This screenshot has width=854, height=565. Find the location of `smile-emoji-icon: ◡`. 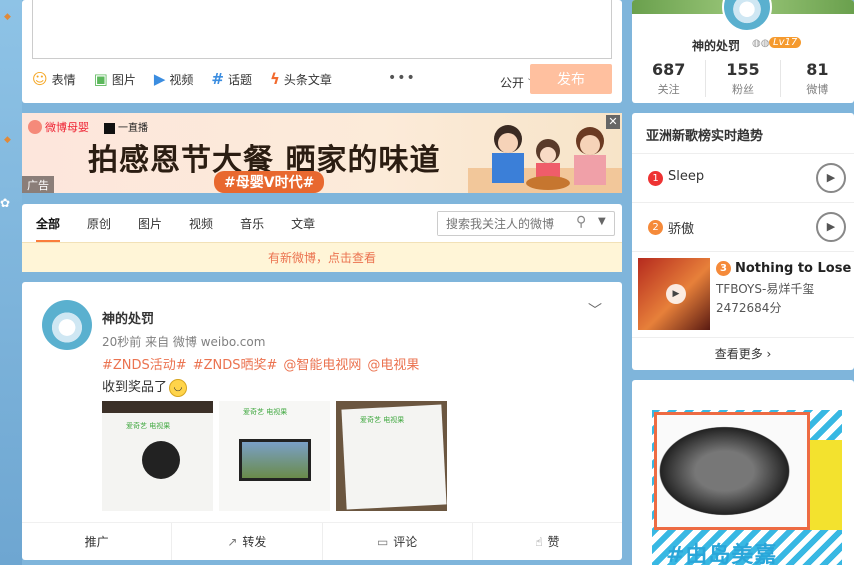

smile-emoji-icon: ◡ is located at coordinates (178, 387).